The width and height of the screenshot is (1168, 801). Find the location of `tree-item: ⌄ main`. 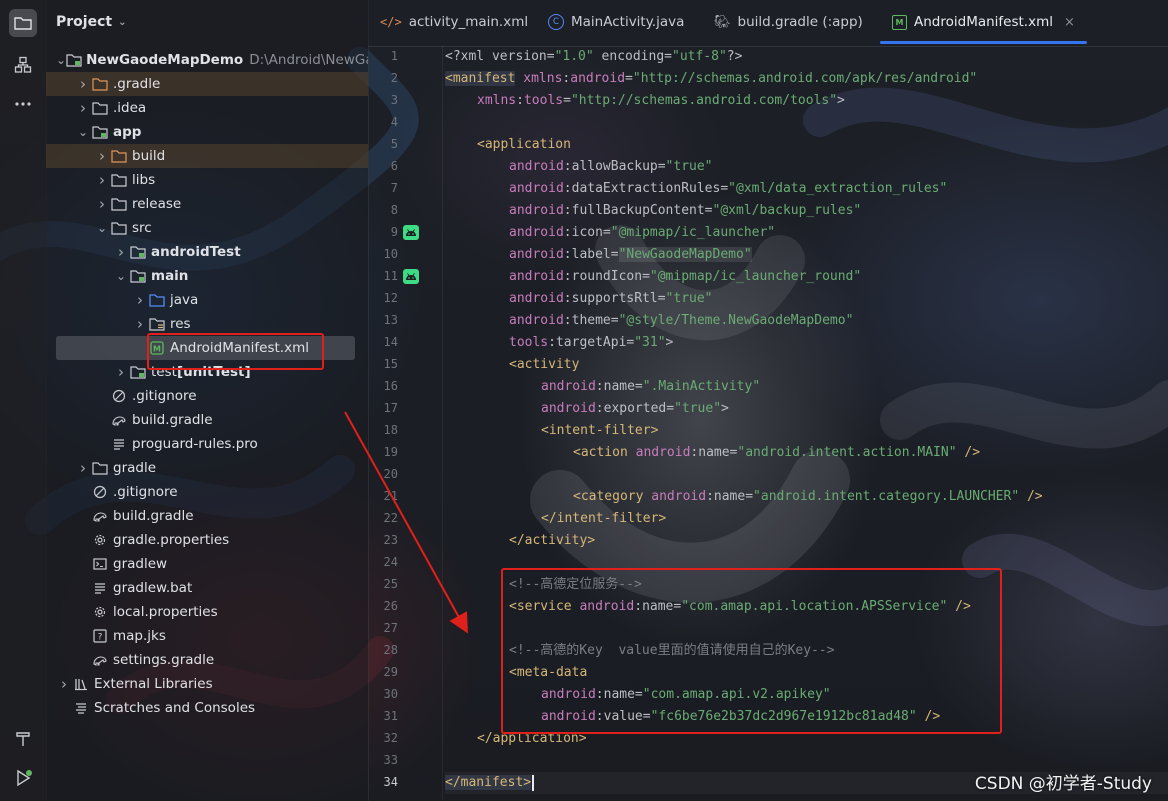

tree-item: ⌄ main is located at coordinates (207, 276).